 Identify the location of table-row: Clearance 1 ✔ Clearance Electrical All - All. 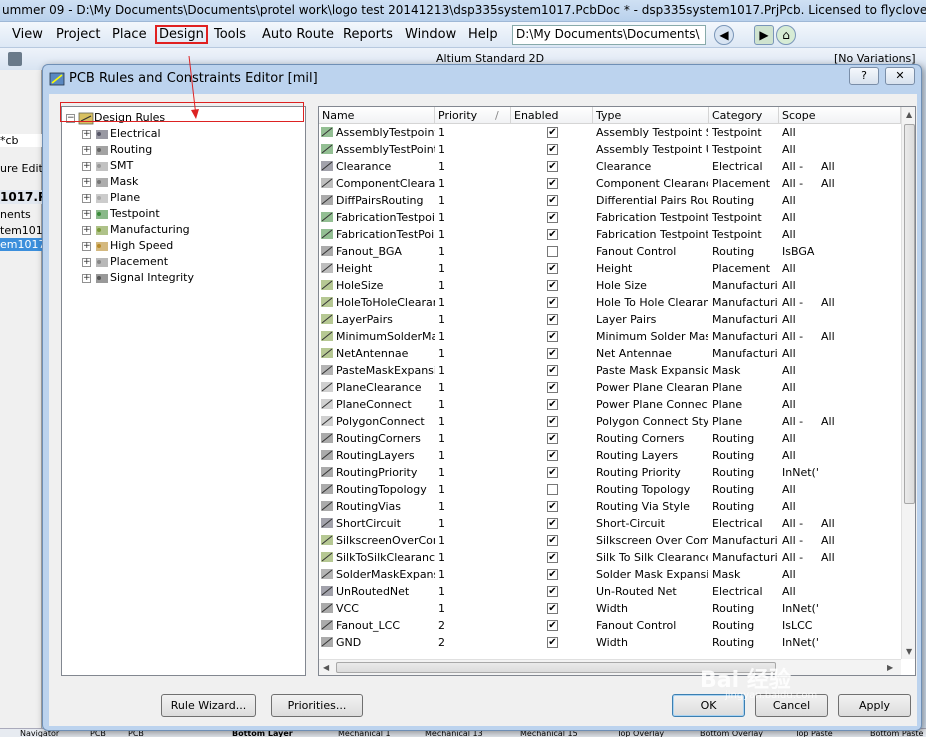
(610, 166).